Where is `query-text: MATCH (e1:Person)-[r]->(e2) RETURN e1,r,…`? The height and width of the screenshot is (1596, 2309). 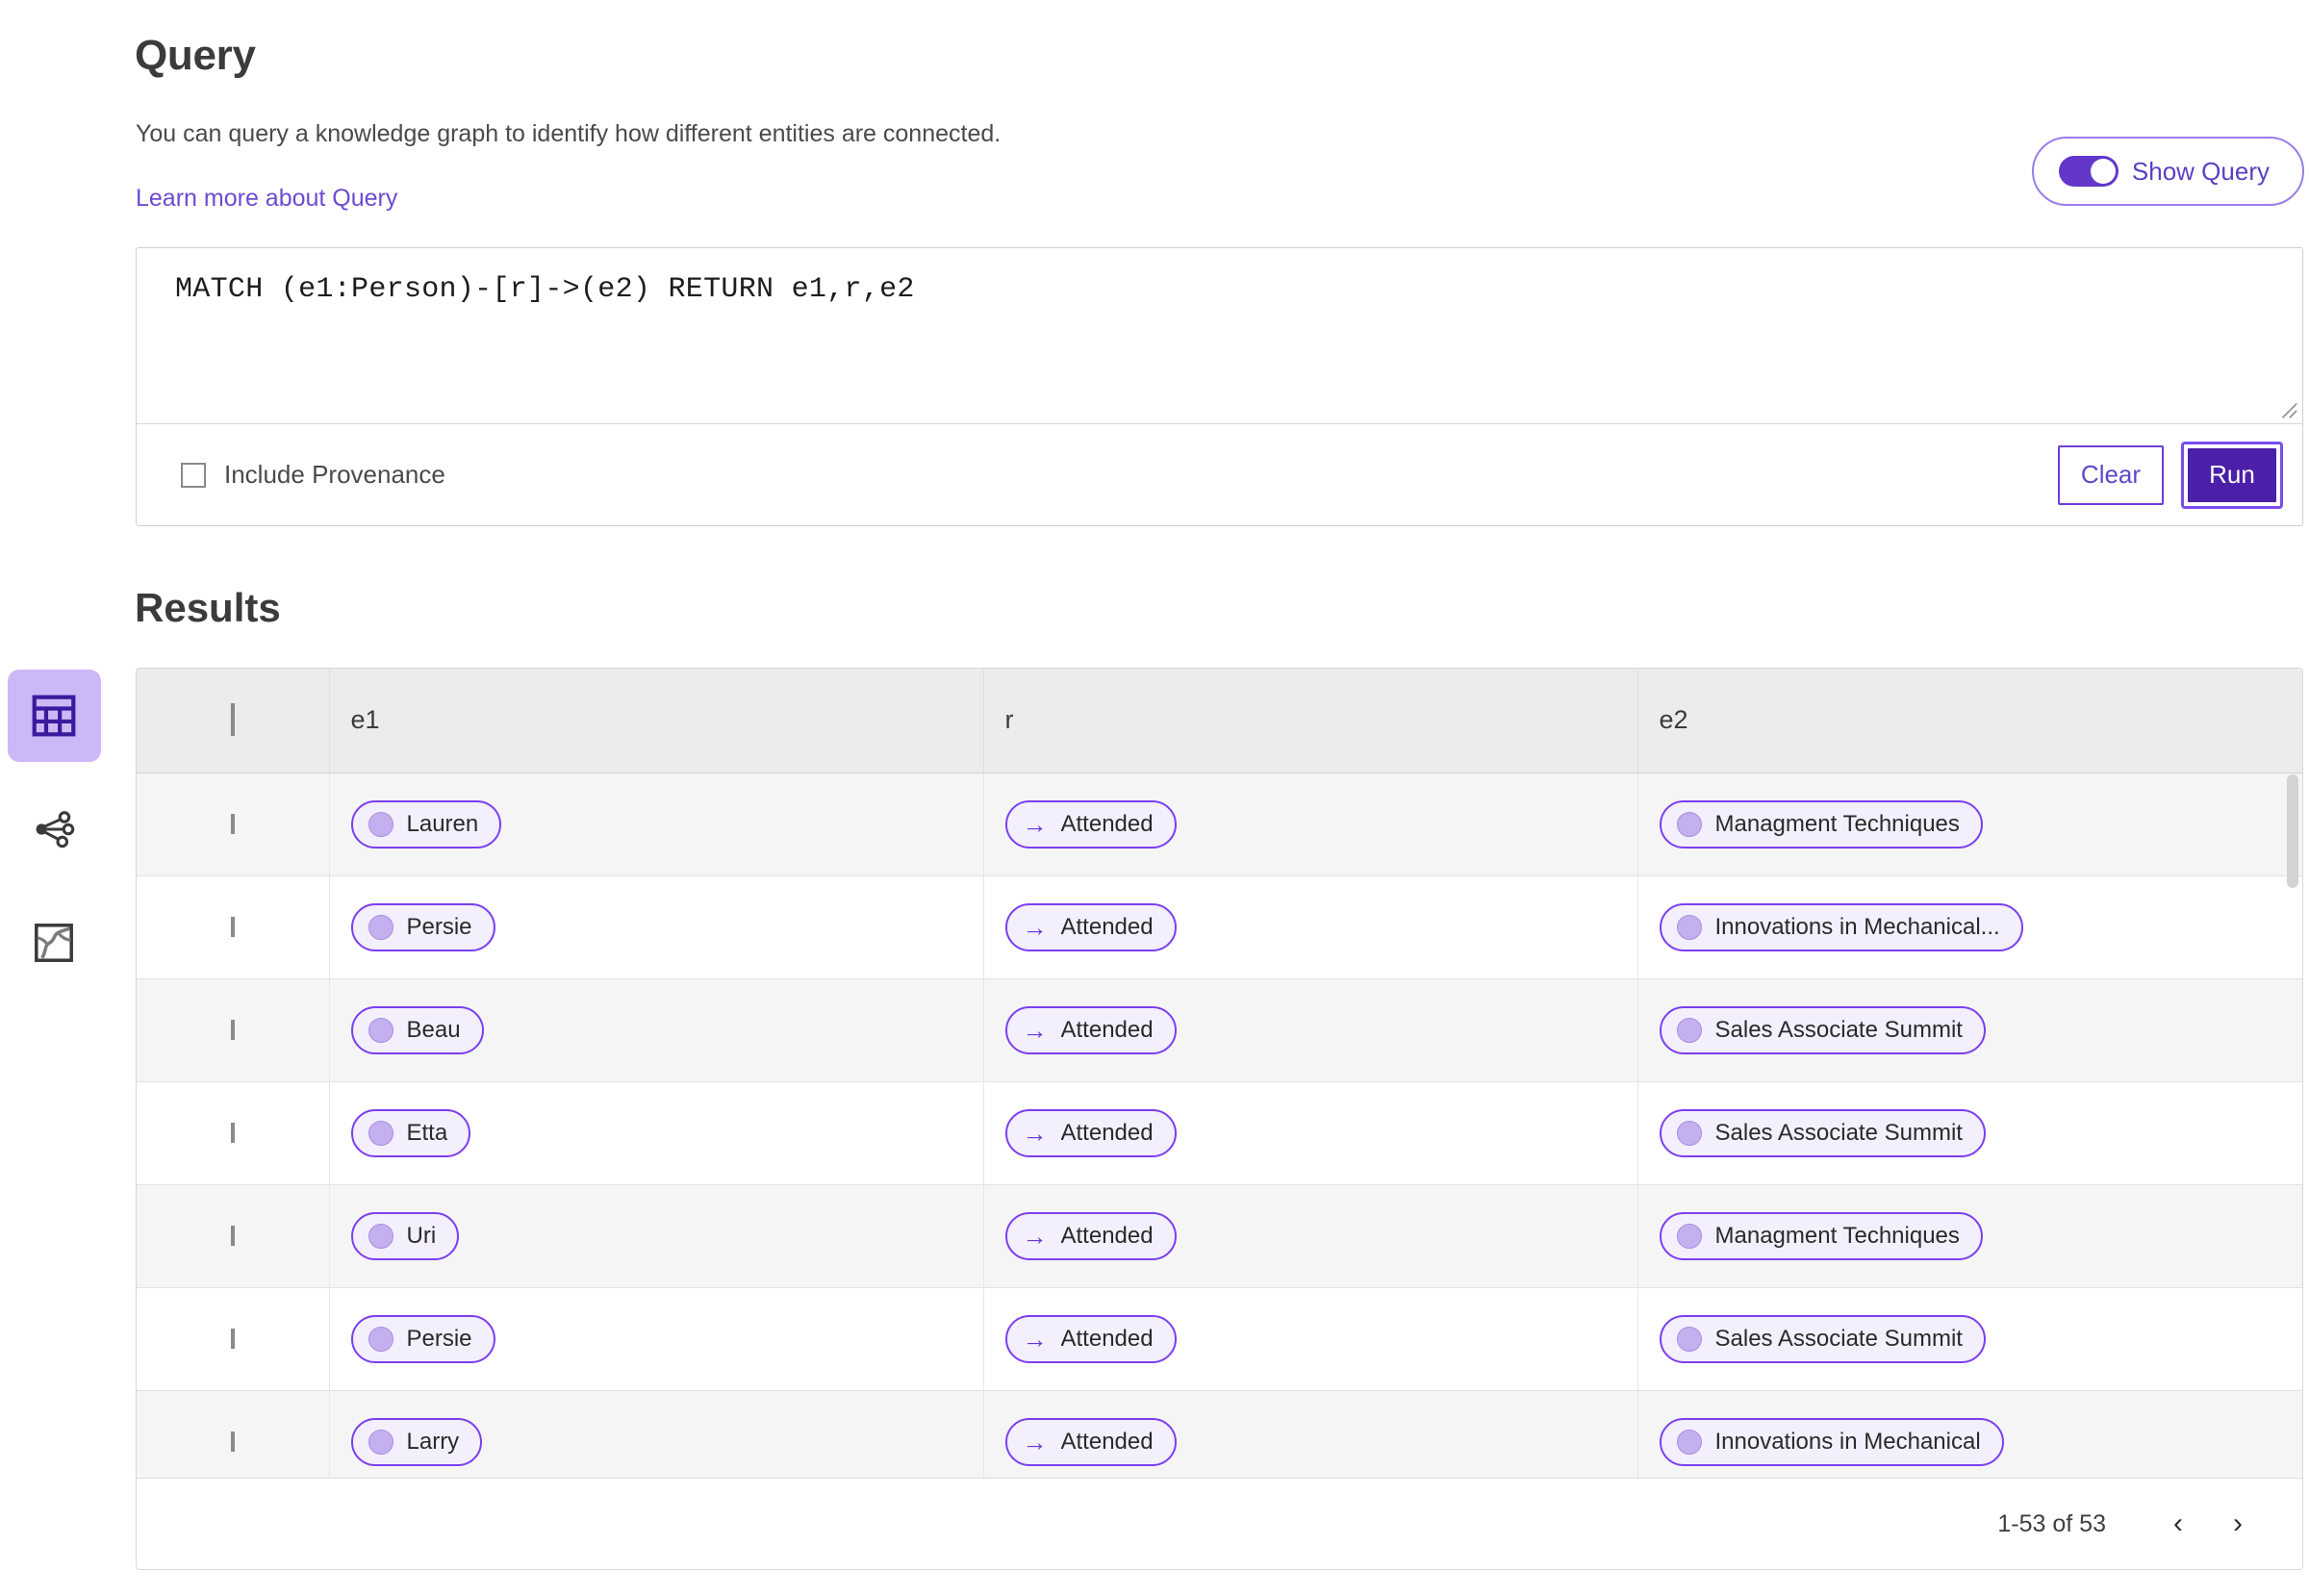
query-text: MATCH (e1:Person)-[r]->(e2) RETURN e1,r,… is located at coordinates (545, 290).